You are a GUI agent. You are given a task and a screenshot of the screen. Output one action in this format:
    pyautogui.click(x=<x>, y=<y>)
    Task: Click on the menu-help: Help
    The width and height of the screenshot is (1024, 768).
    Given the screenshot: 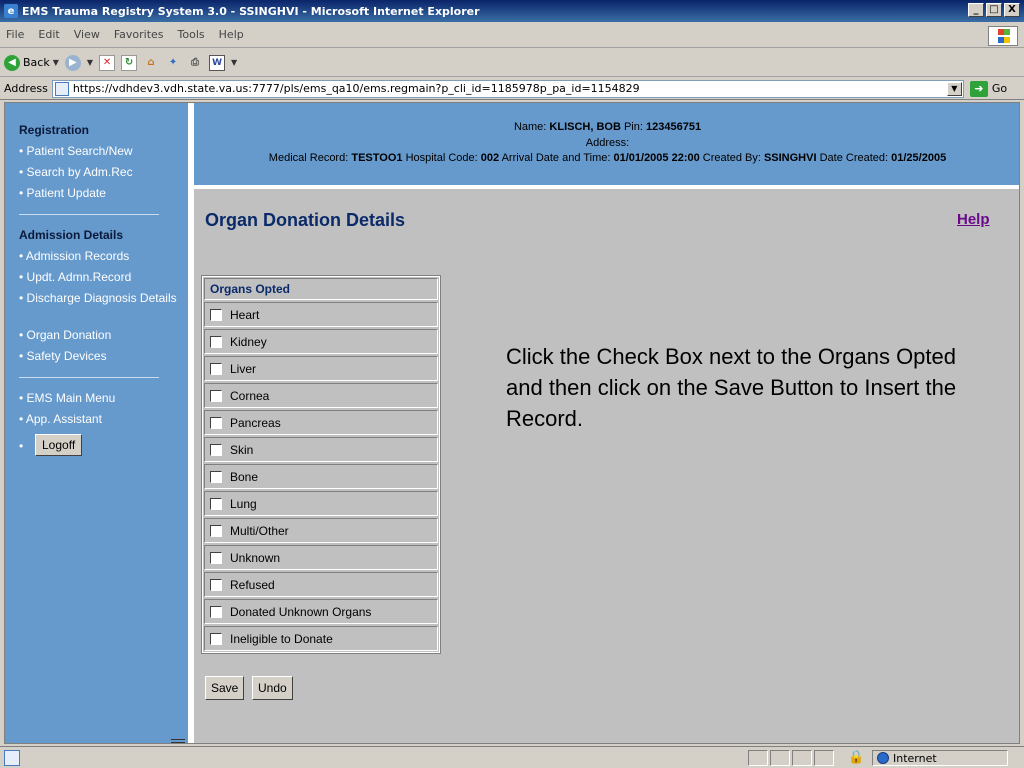 What is the action you would take?
    pyautogui.click(x=231, y=34)
    